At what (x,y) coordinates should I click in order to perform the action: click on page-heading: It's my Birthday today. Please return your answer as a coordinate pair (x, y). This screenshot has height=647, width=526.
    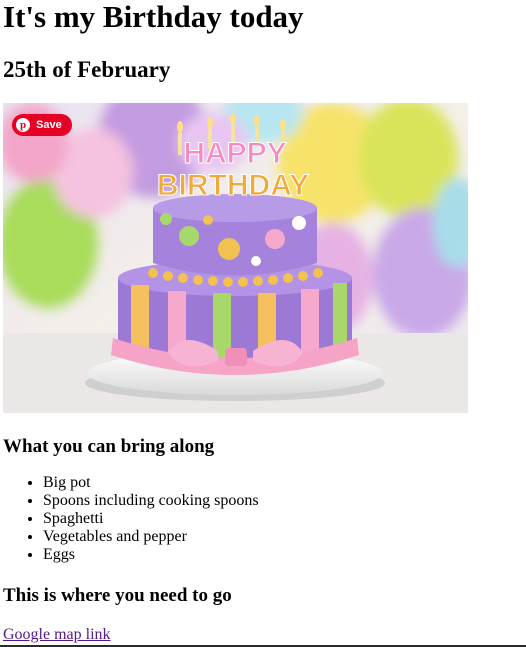
    Looking at the image, I should click on (153, 17).